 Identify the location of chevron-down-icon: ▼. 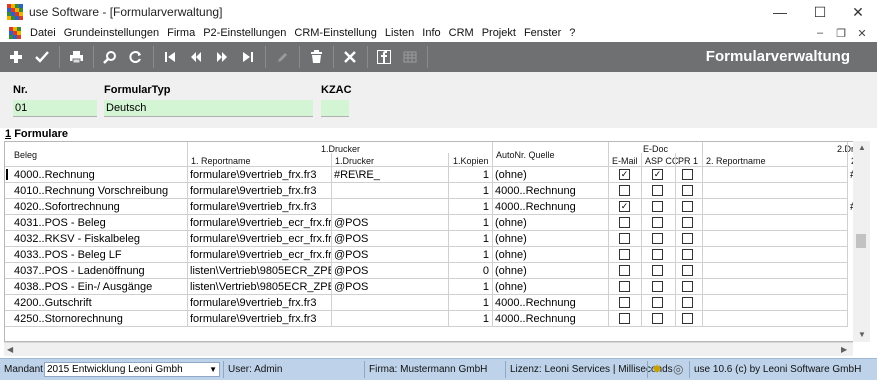
(213, 369).